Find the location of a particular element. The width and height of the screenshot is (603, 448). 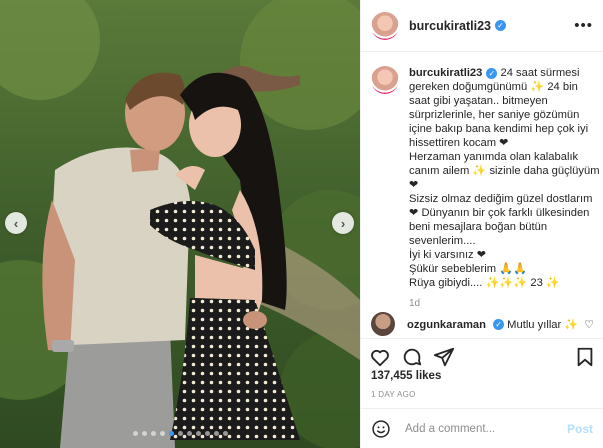

share-paper-plane-icon is located at coordinates (444, 357).